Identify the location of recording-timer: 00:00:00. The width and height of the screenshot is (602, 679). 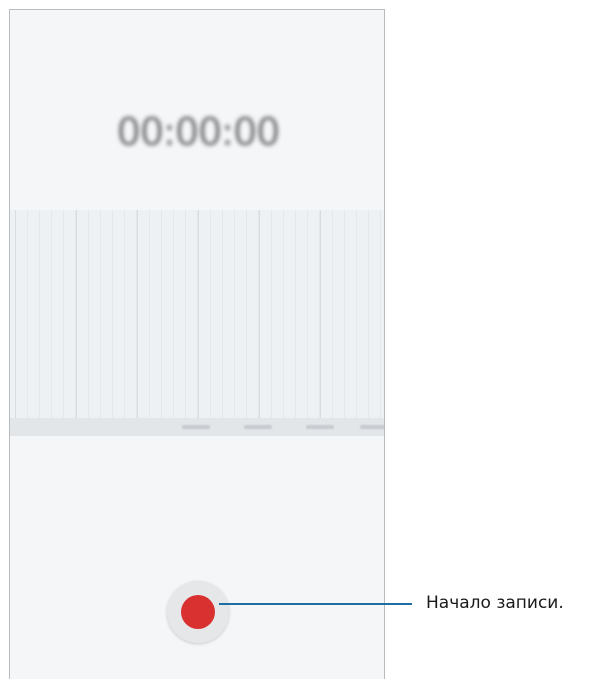
(198, 132).